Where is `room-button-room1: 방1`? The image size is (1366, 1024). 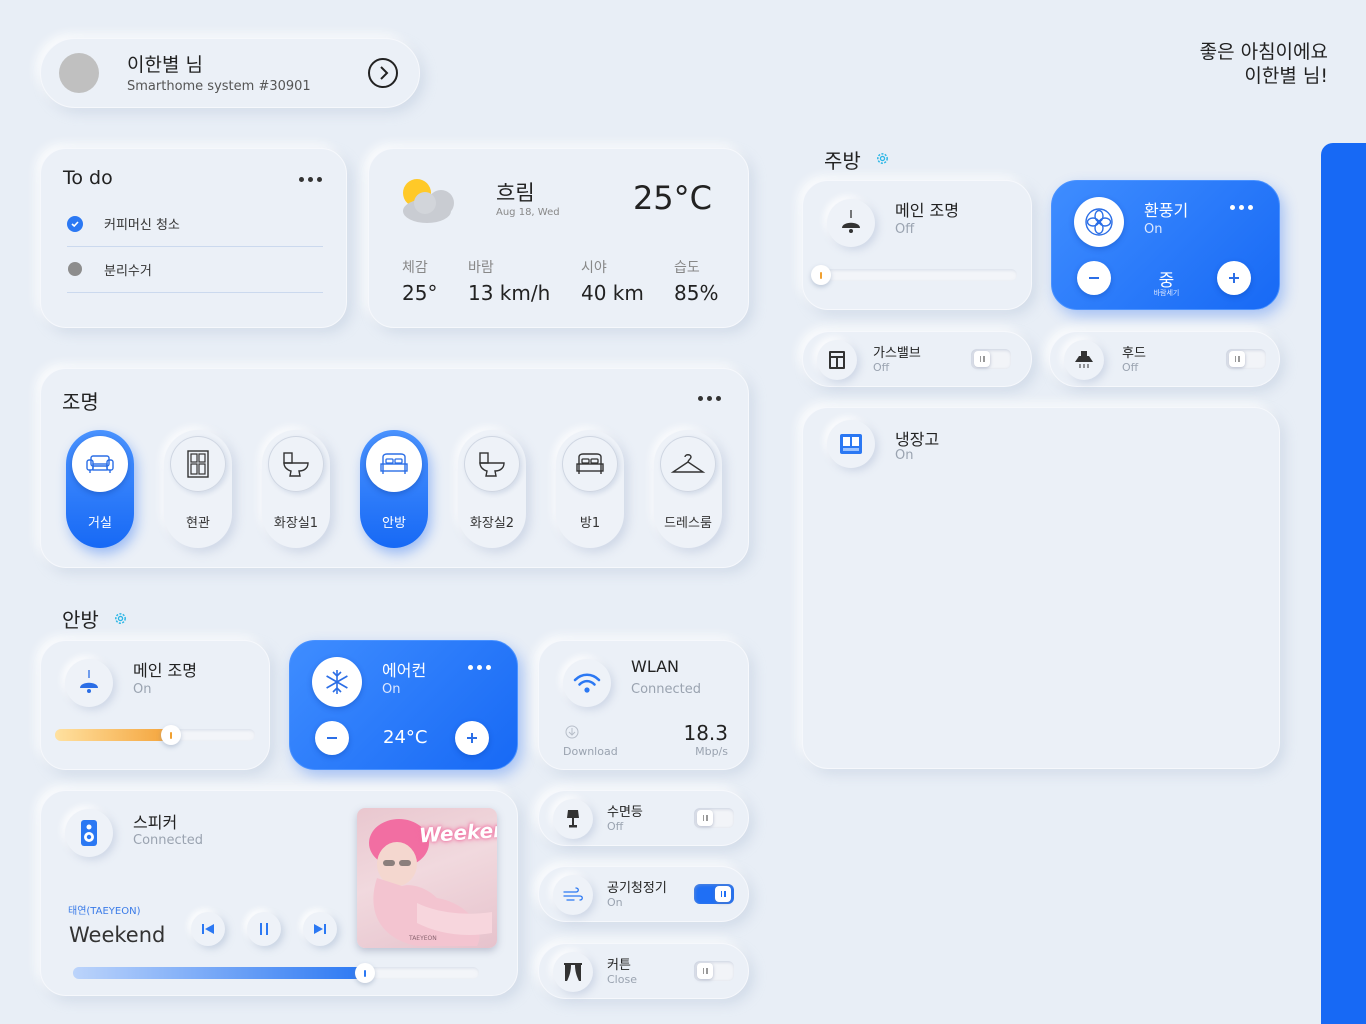 room-button-room1: 방1 is located at coordinates (590, 489).